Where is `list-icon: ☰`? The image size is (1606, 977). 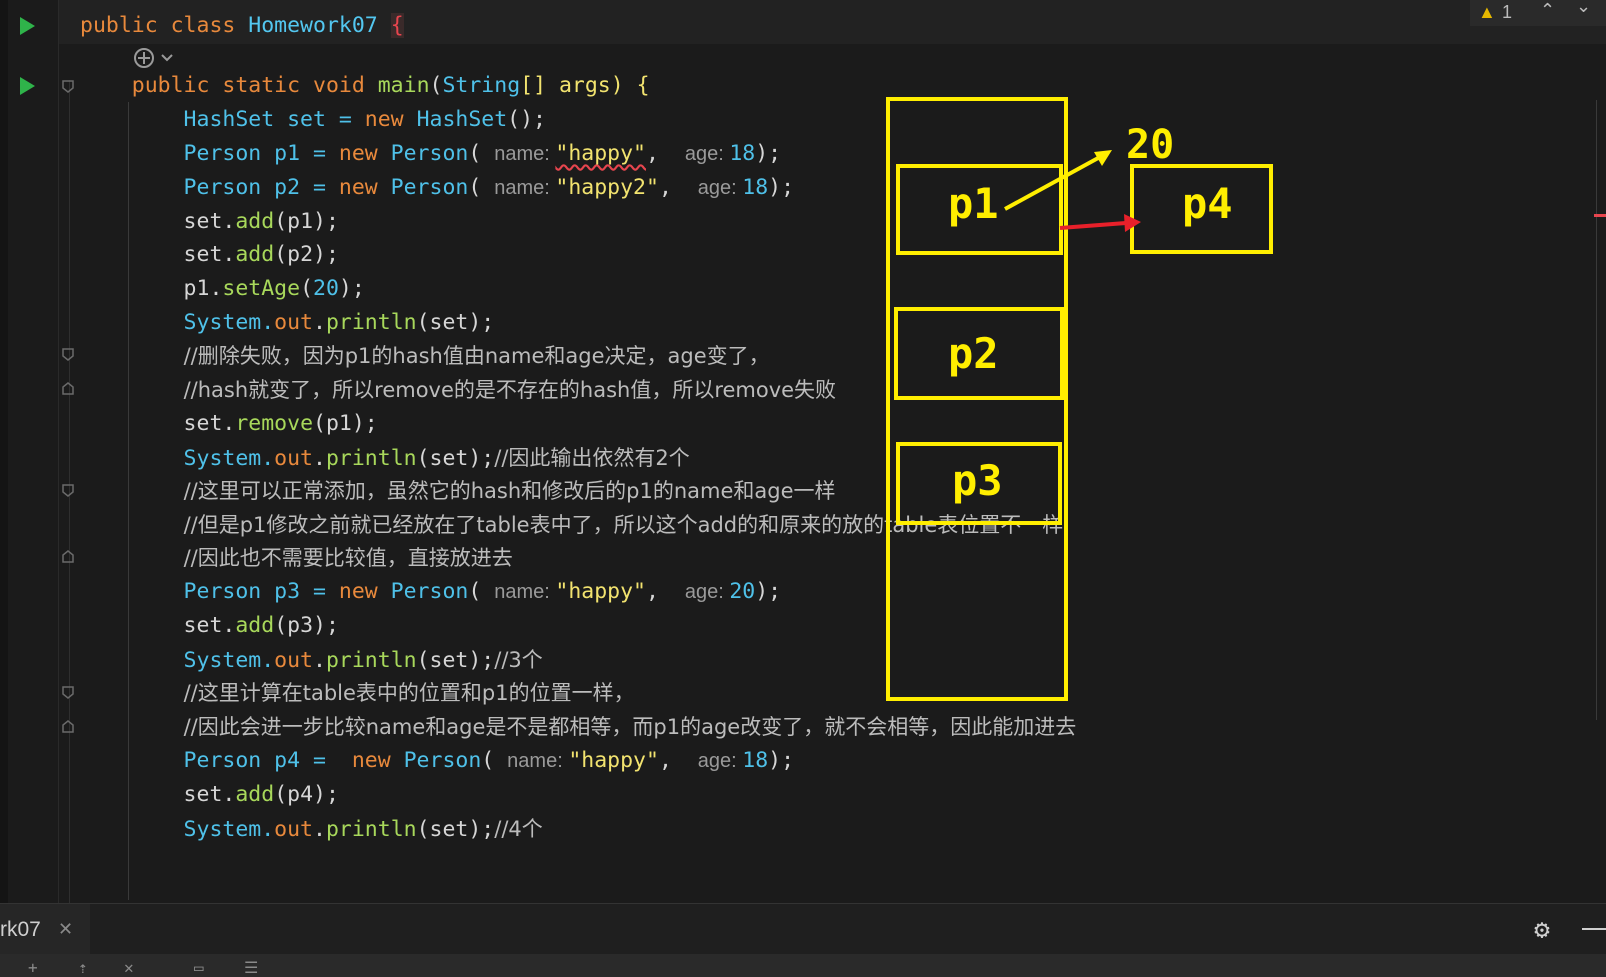
list-icon: ☰ is located at coordinates (253, 967).